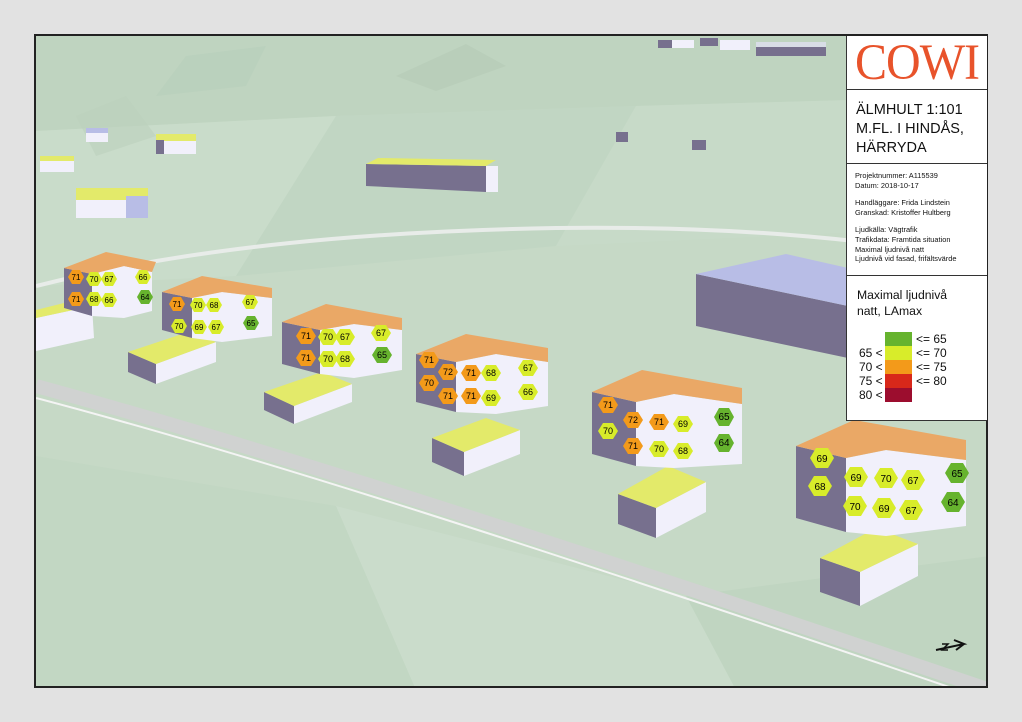  I want to click on metric: Maximal ljudnivå natt, so click(890, 249).